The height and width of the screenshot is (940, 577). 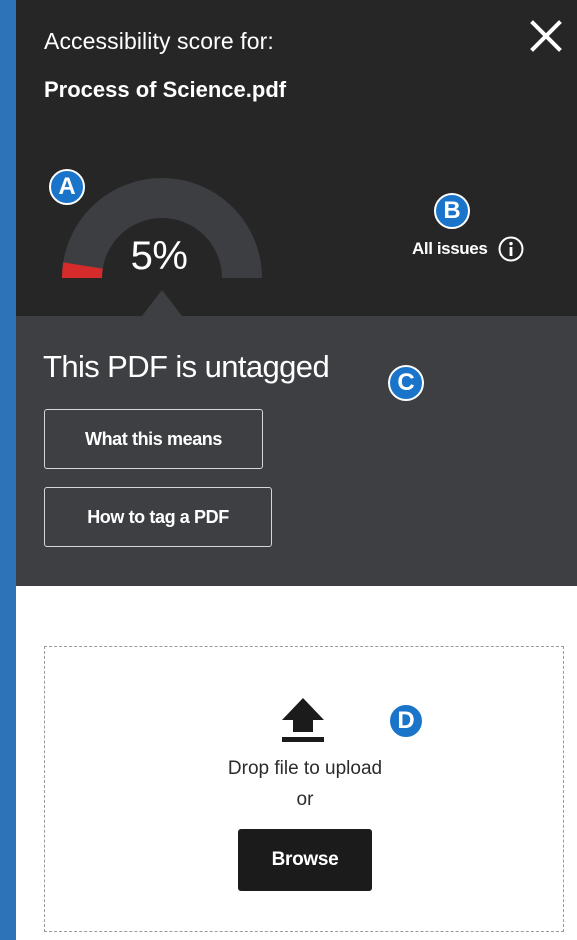 What do you see at coordinates (67, 187) in the screenshot?
I see `marker-a-badge: A` at bounding box center [67, 187].